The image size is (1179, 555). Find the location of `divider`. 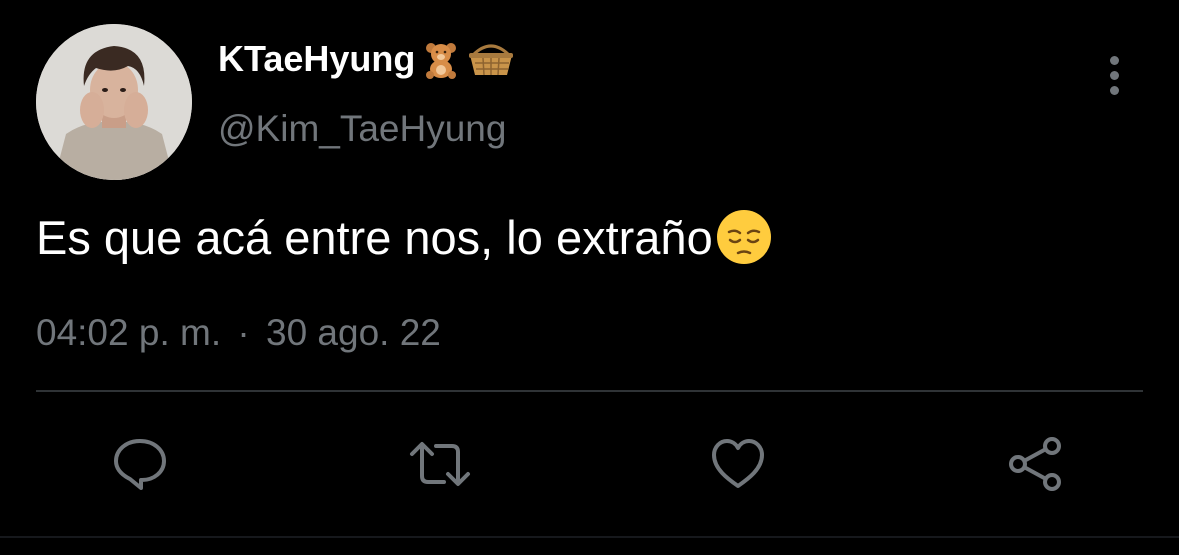

divider is located at coordinates (589, 391).